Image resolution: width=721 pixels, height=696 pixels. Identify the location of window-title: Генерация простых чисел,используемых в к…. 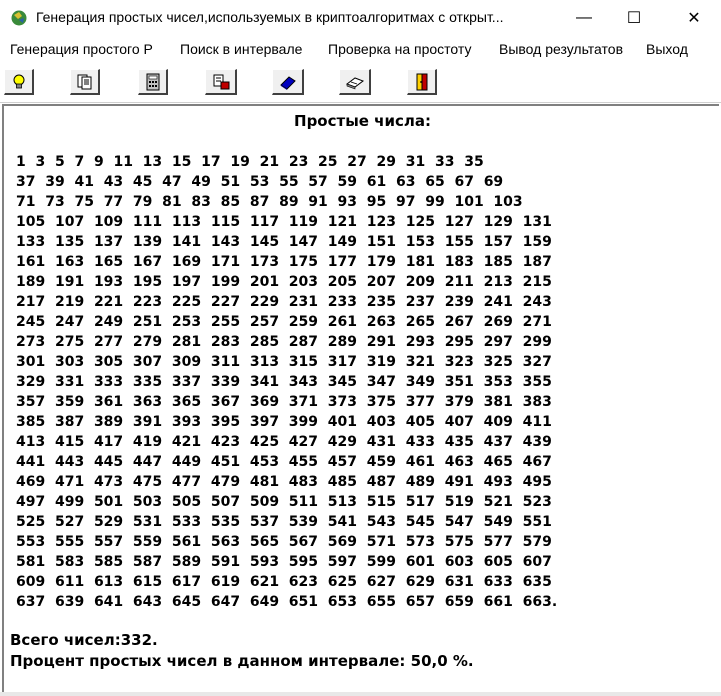
(270, 17).